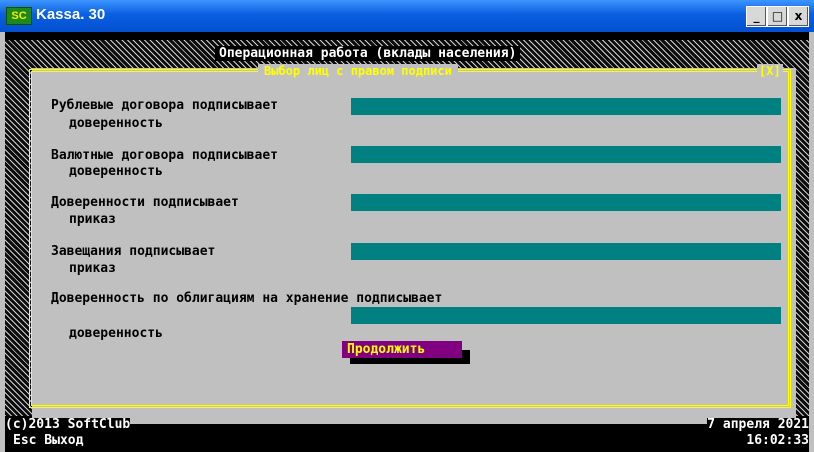  Describe the element at coordinates (48, 441) in the screenshot. I see `exit-hint: Esc Выход` at that location.